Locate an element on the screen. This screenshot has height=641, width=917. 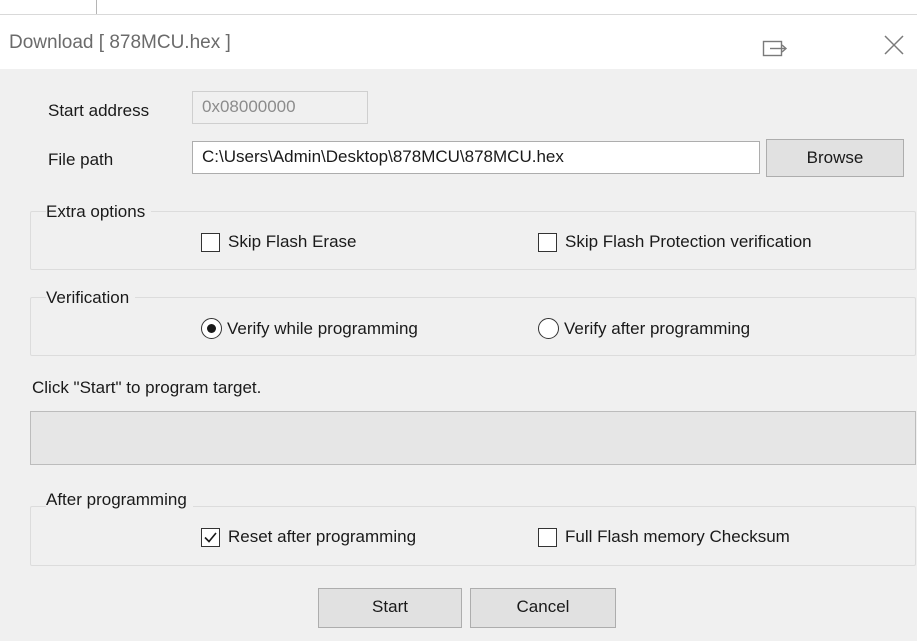
window-title: Download [ 878MCU.hex ] is located at coordinates (120, 42).